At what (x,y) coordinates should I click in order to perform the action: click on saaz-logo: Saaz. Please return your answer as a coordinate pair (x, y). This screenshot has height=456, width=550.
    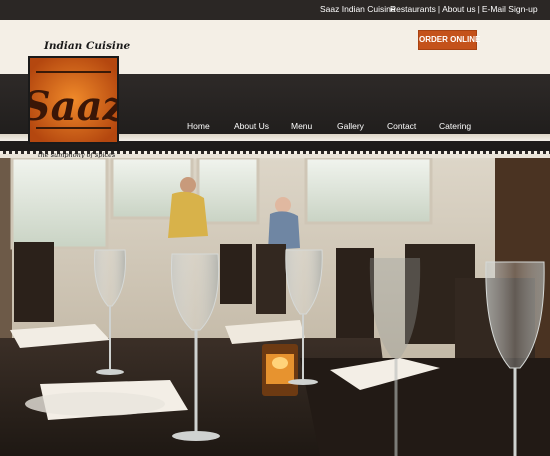
    Looking at the image, I should click on (73, 100).